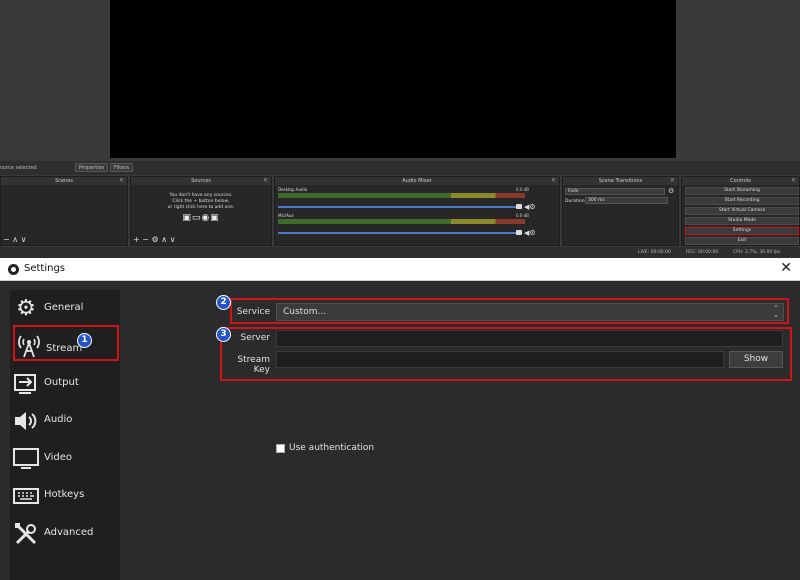 The width and height of the screenshot is (800, 580). I want to click on show-key-button: Show, so click(756, 359).